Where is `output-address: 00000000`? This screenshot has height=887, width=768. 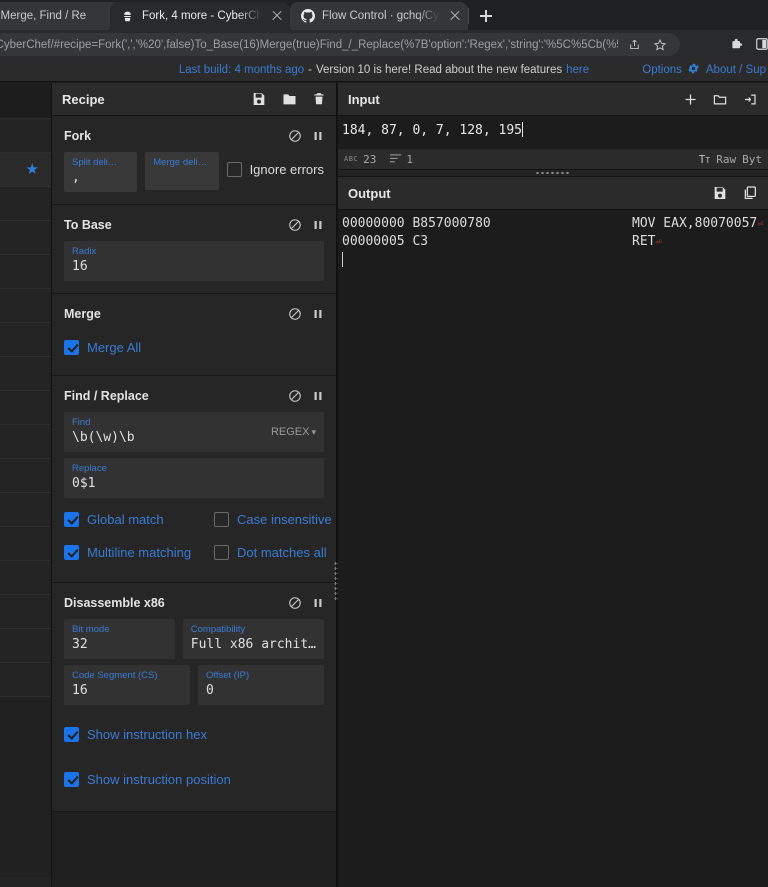
output-address: 00000000 is located at coordinates (373, 223).